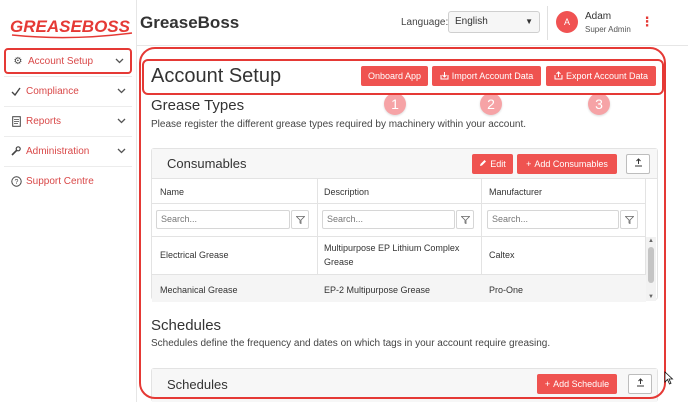  What do you see at coordinates (483, 164) in the screenshot?
I see `pencil-icon` at bounding box center [483, 164].